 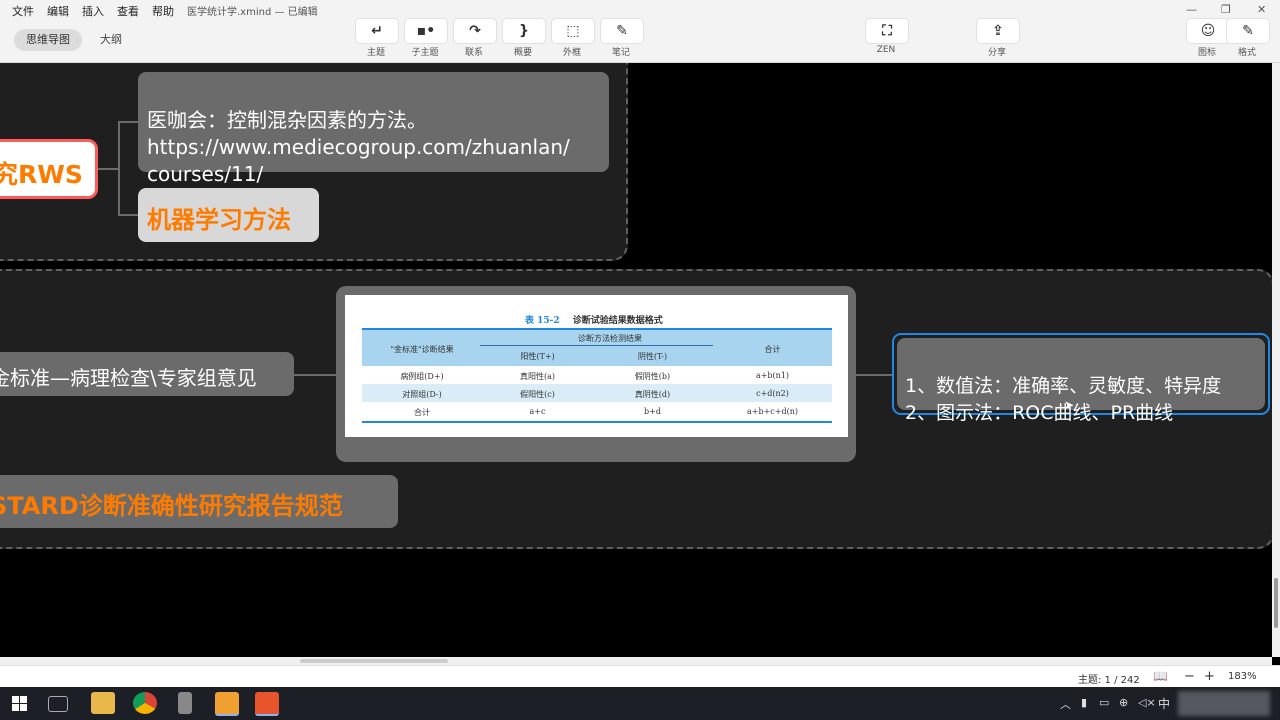 I want to click on boundary-button: ⬚, so click(x=573, y=31).